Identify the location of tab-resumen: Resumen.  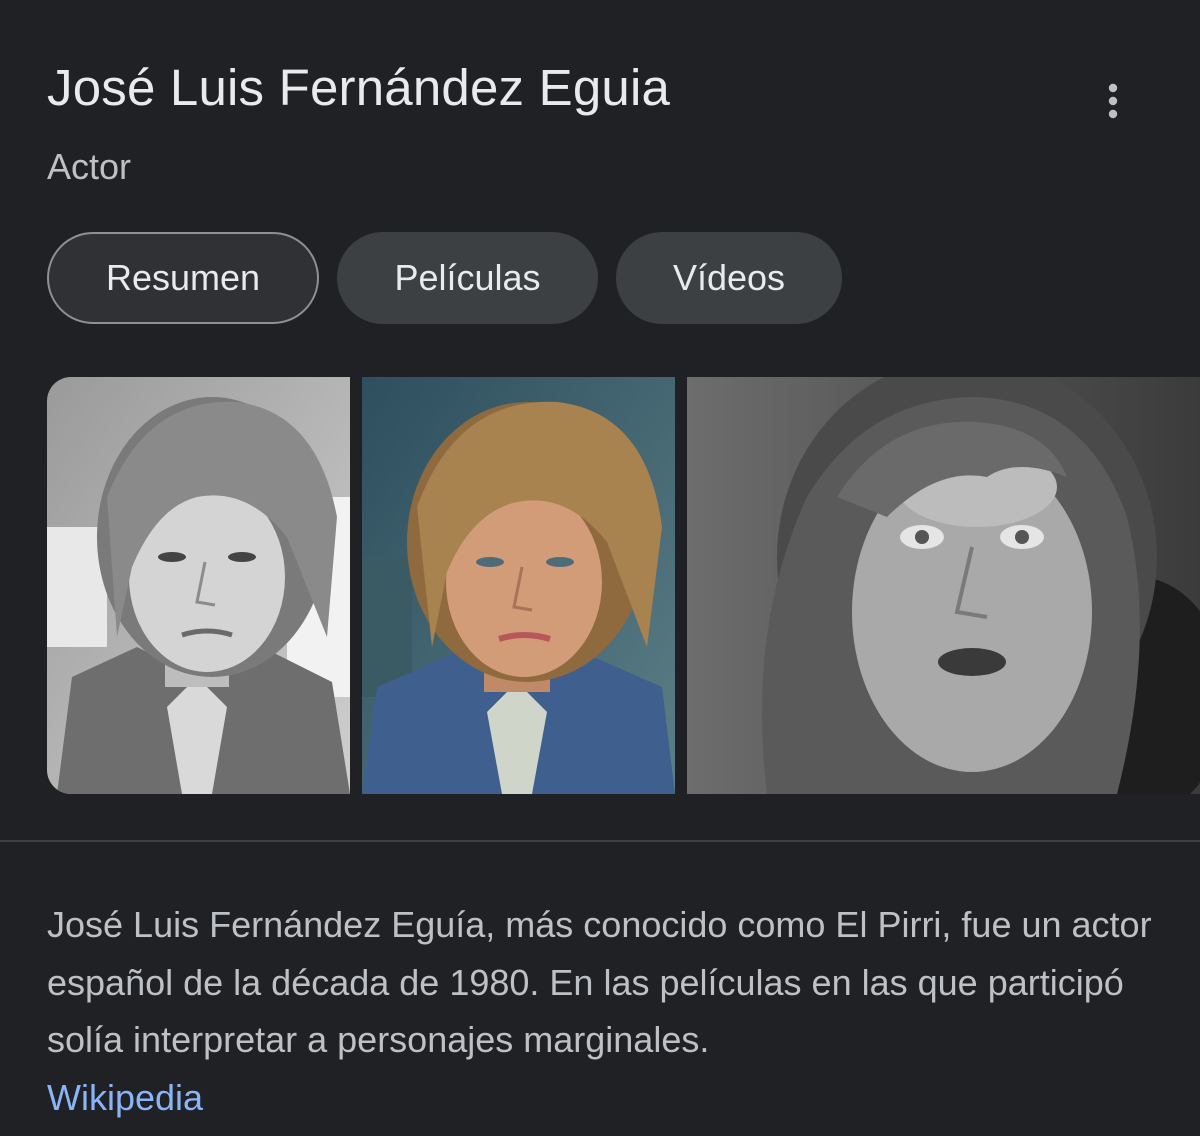
(183, 278).